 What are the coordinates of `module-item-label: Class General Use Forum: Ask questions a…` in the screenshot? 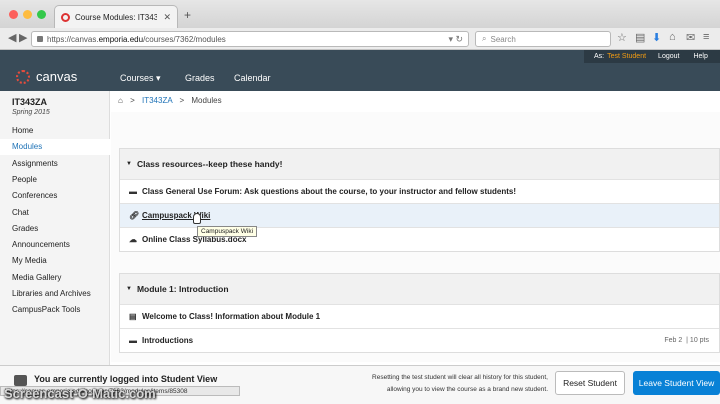 It's located at (329, 191).